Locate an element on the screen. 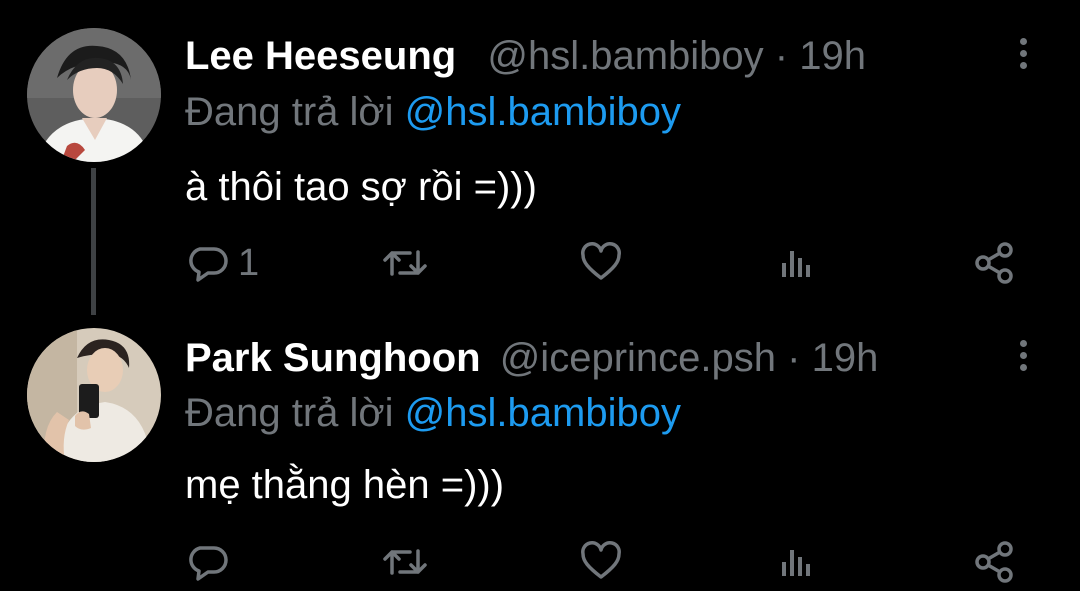  tweet-text: à thôi tao sợ rồi =))) is located at coordinates (361, 187).